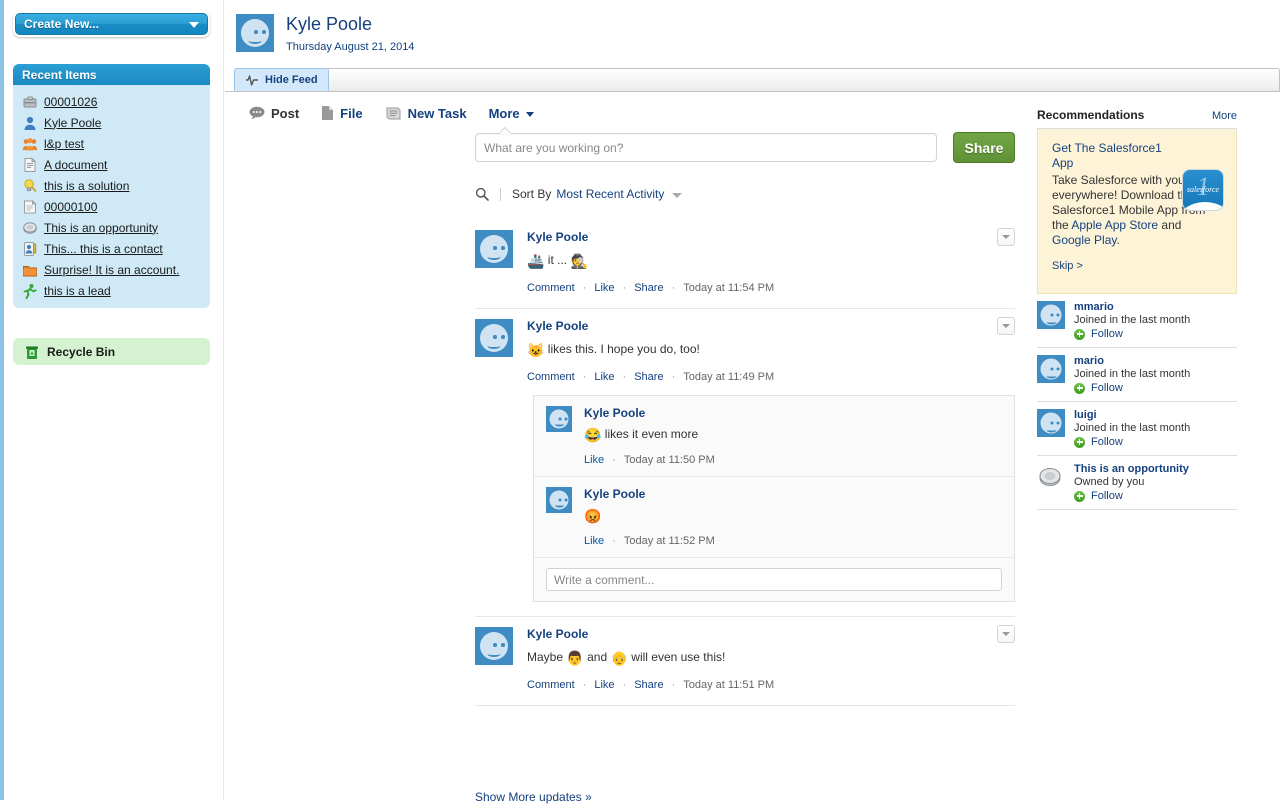 The width and height of the screenshot is (1280, 804). What do you see at coordinates (676, 657) in the screenshot?
I see `post-text-post: will even use this!` at bounding box center [676, 657].